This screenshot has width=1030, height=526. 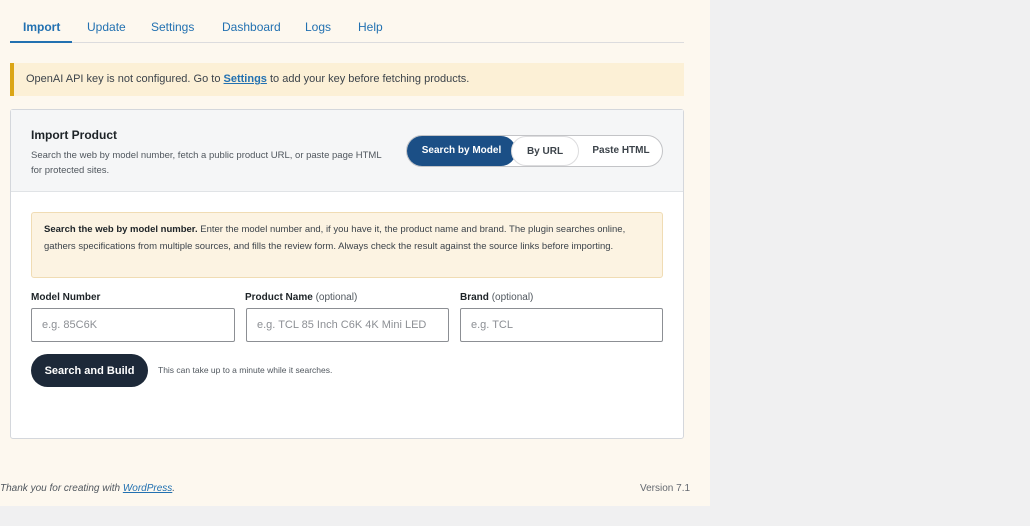 What do you see at coordinates (665, 488) in the screenshot?
I see `footer-version: Version 7.1` at bounding box center [665, 488].